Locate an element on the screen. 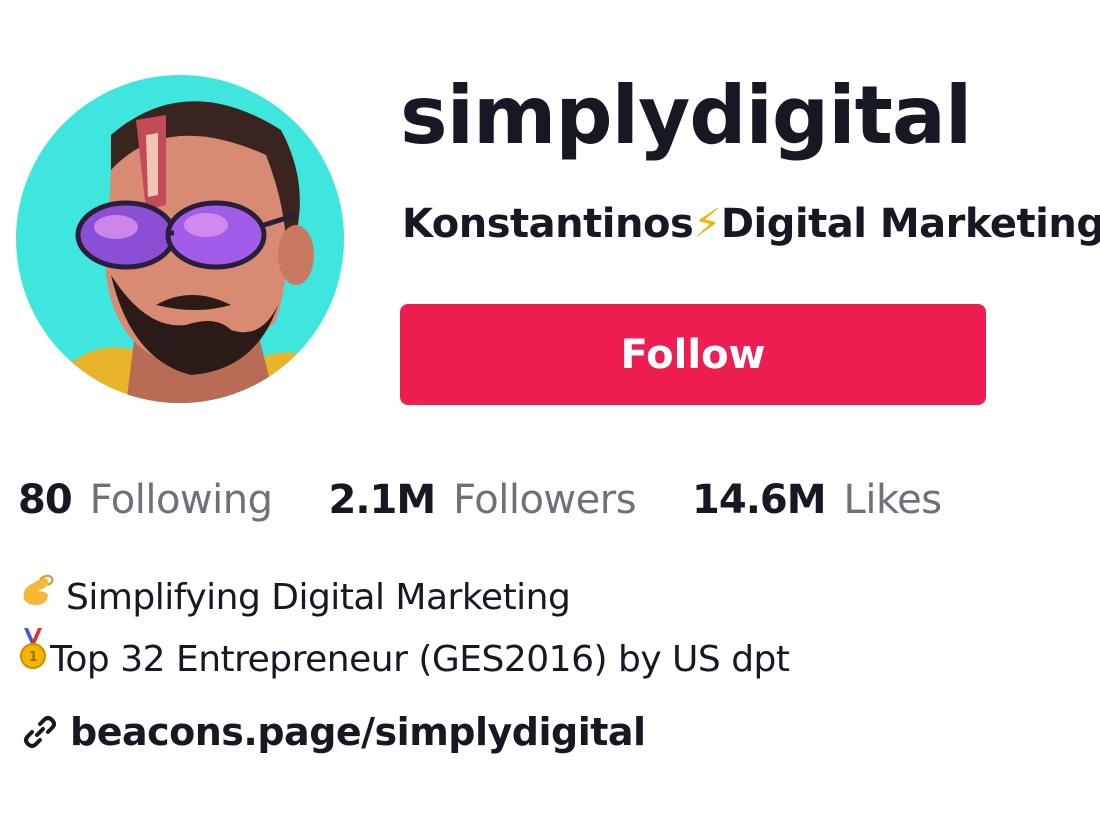 This screenshot has height=825, width=1100. follow-button: Follow is located at coordinates (693, 354).